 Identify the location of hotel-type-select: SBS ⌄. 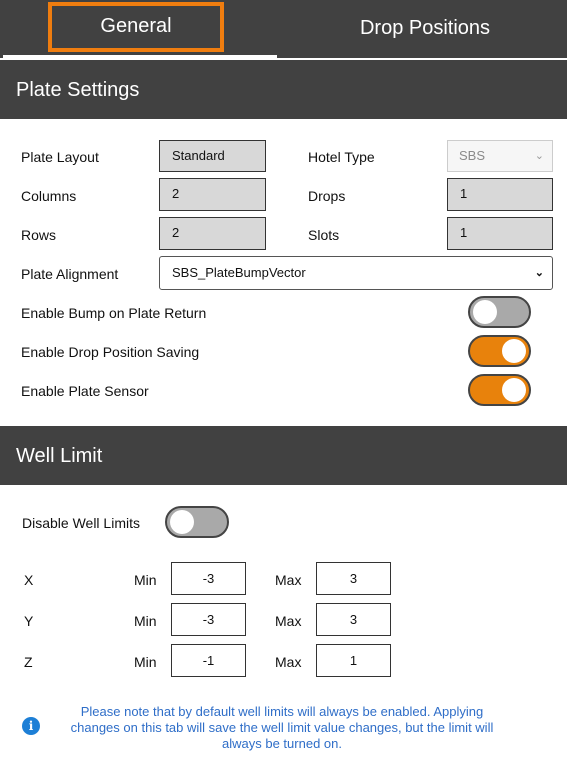
(500, 156).